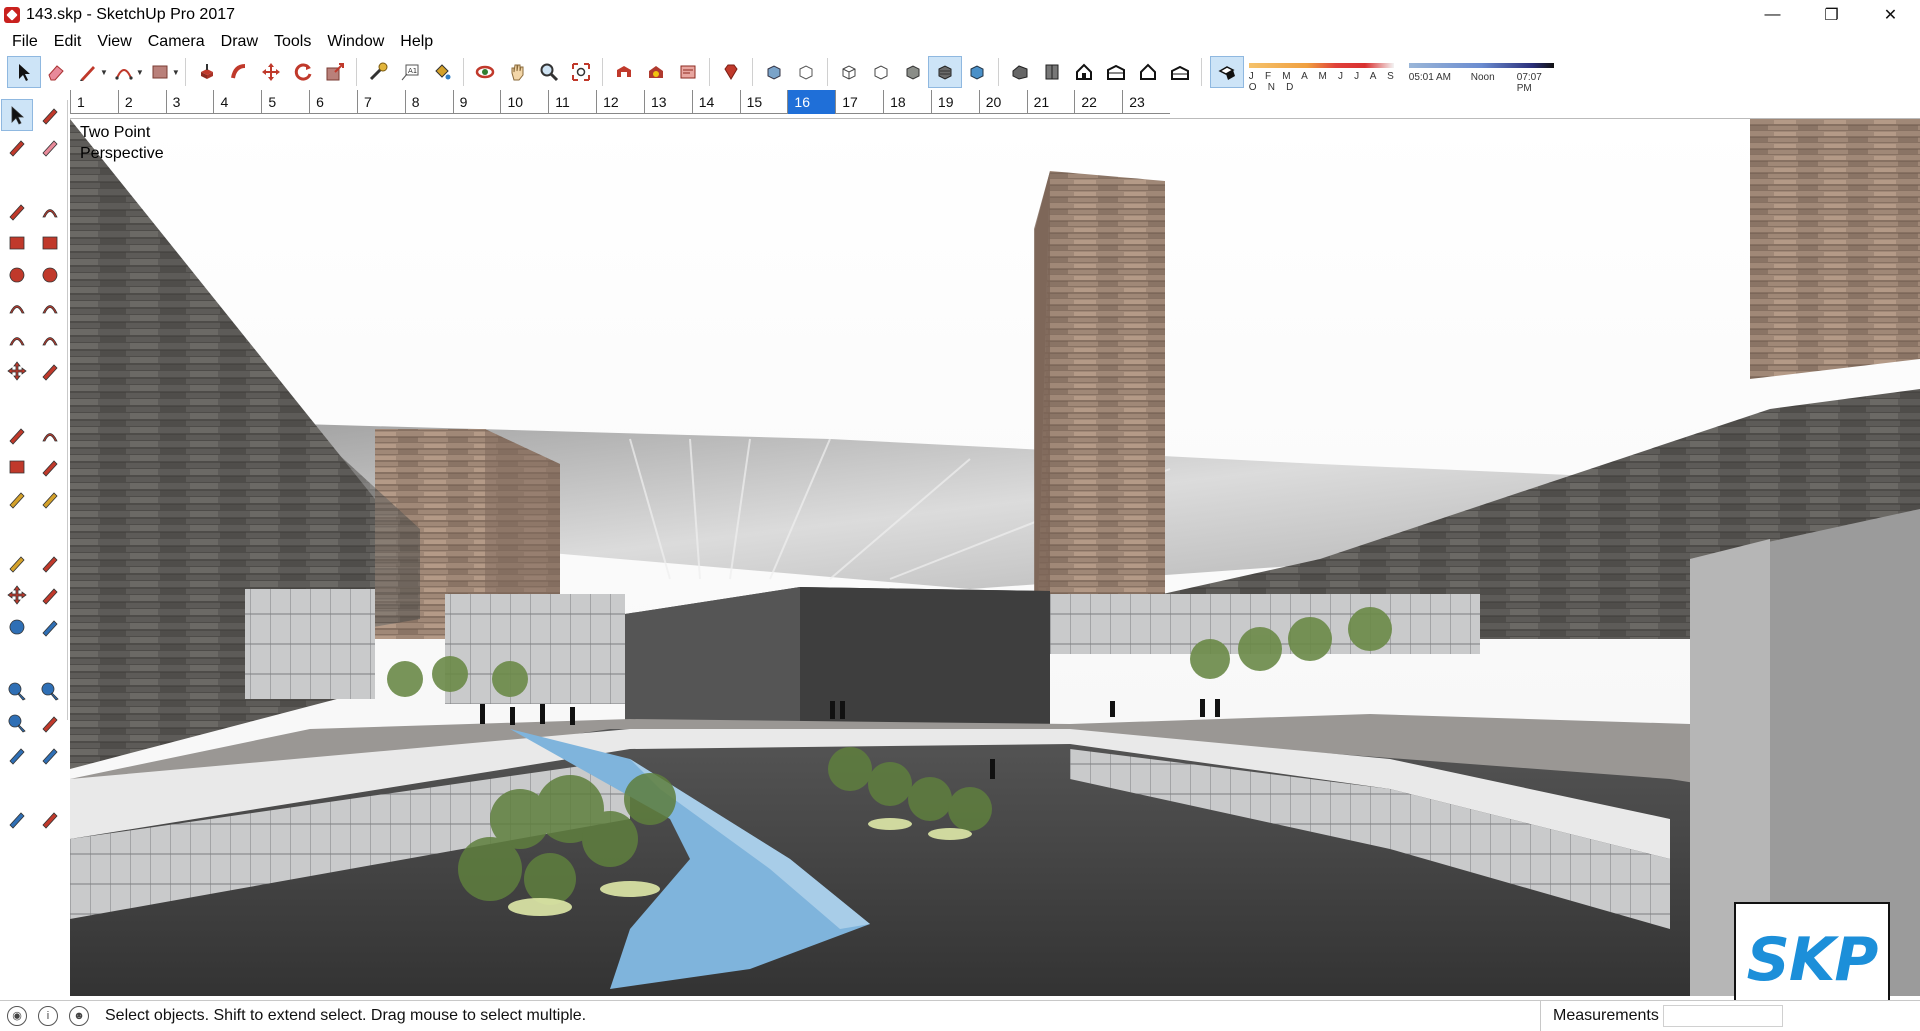 The height and width of the screenshot is (1031, 1920). I want to click on menu-camera: Camera, so click(176, 42).